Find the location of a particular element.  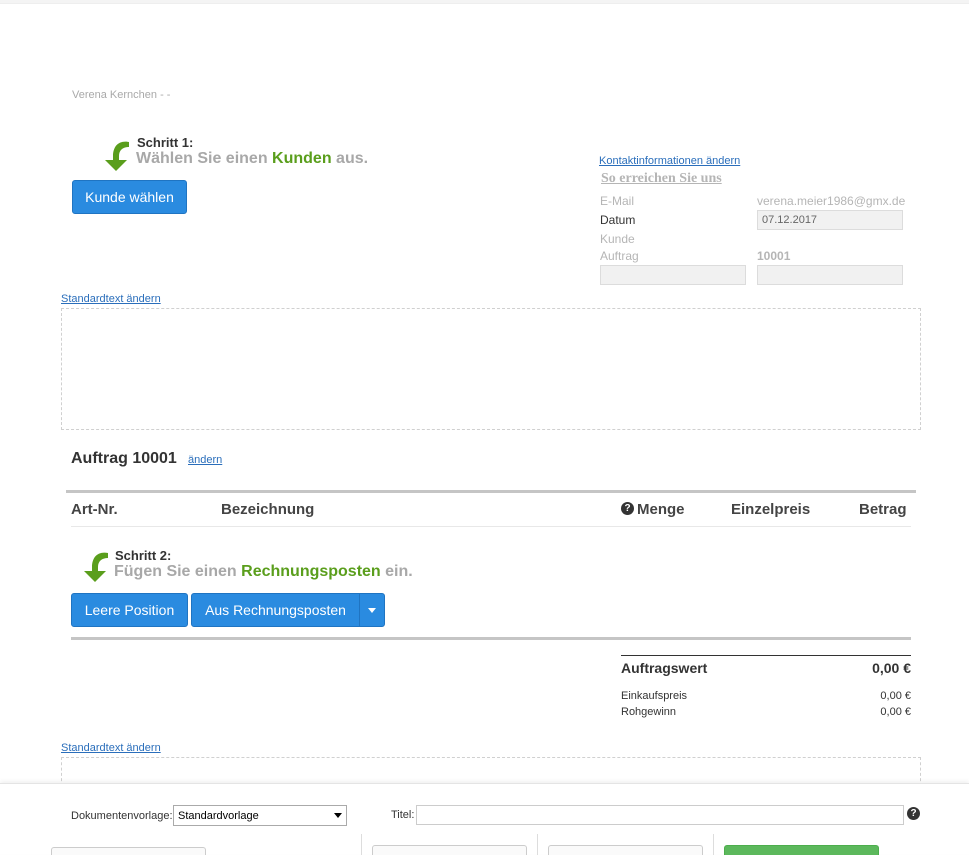

col-bezeichnung: Bezeichnung is located at coordinates (268, 509).